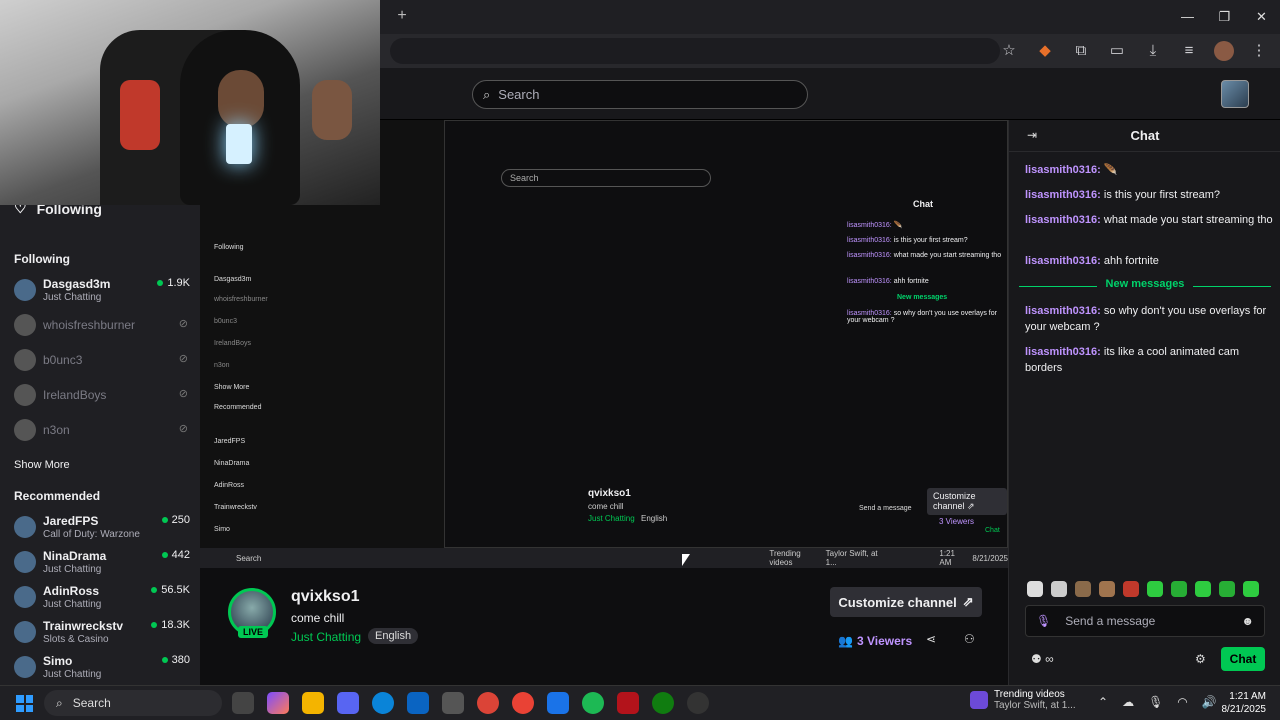 The height and width of the screenshot is (720, 1280). What do you see at coordinates (1103, 702) in the screenshot?
I see `tray-chevron-icon: ⌃` at bounding box center [1103, 702].